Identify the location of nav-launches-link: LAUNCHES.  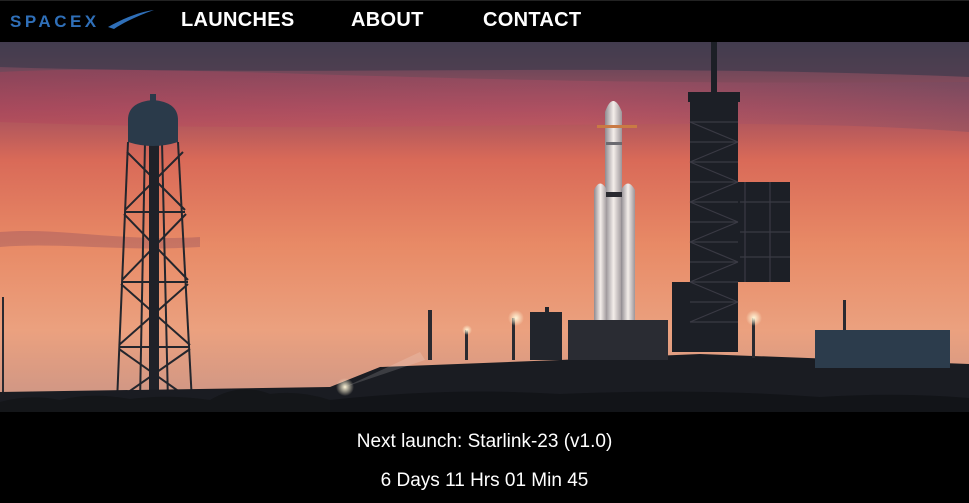
(238, 20).